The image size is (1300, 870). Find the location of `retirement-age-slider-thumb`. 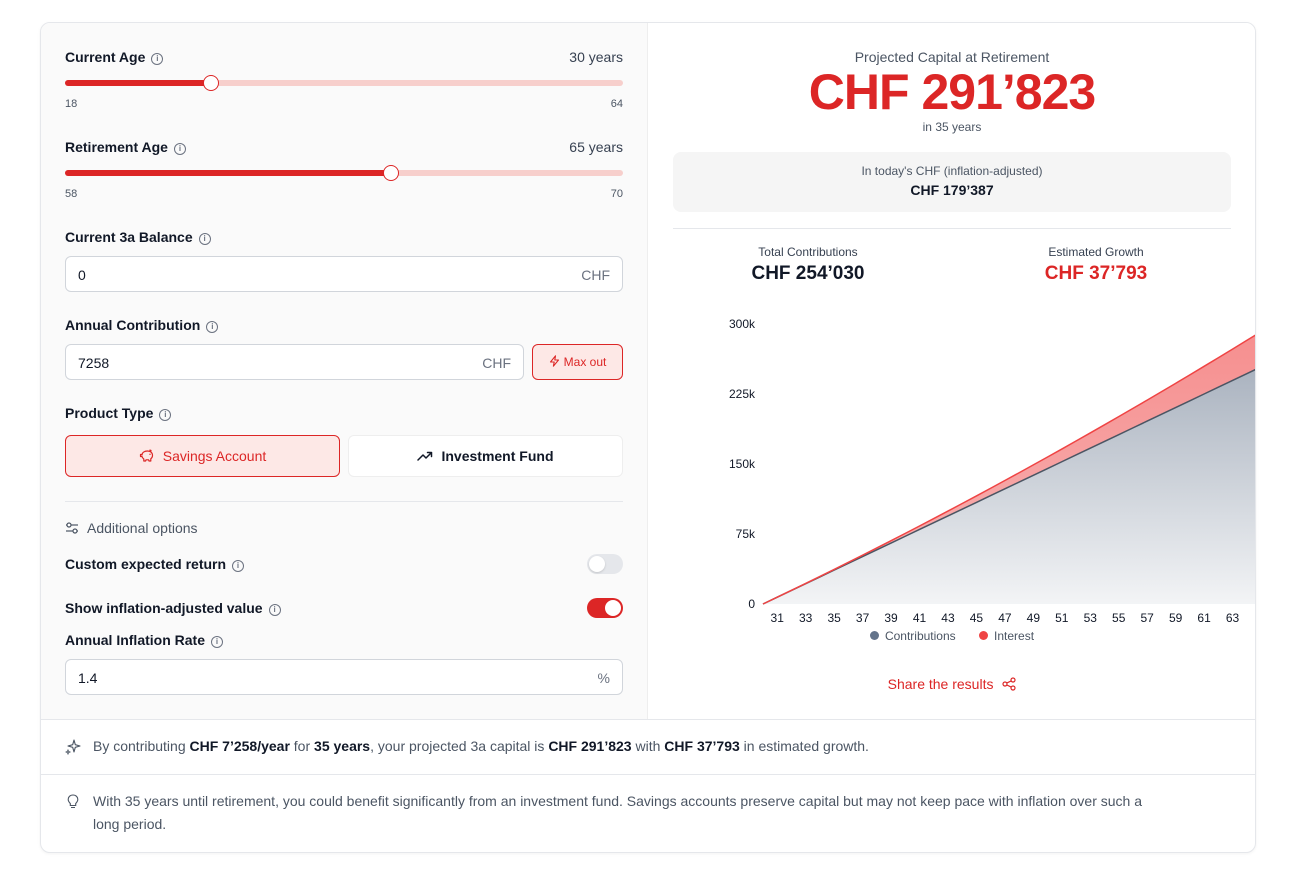

retirement-age-slider-thumb is located at coordinates (390, 173).